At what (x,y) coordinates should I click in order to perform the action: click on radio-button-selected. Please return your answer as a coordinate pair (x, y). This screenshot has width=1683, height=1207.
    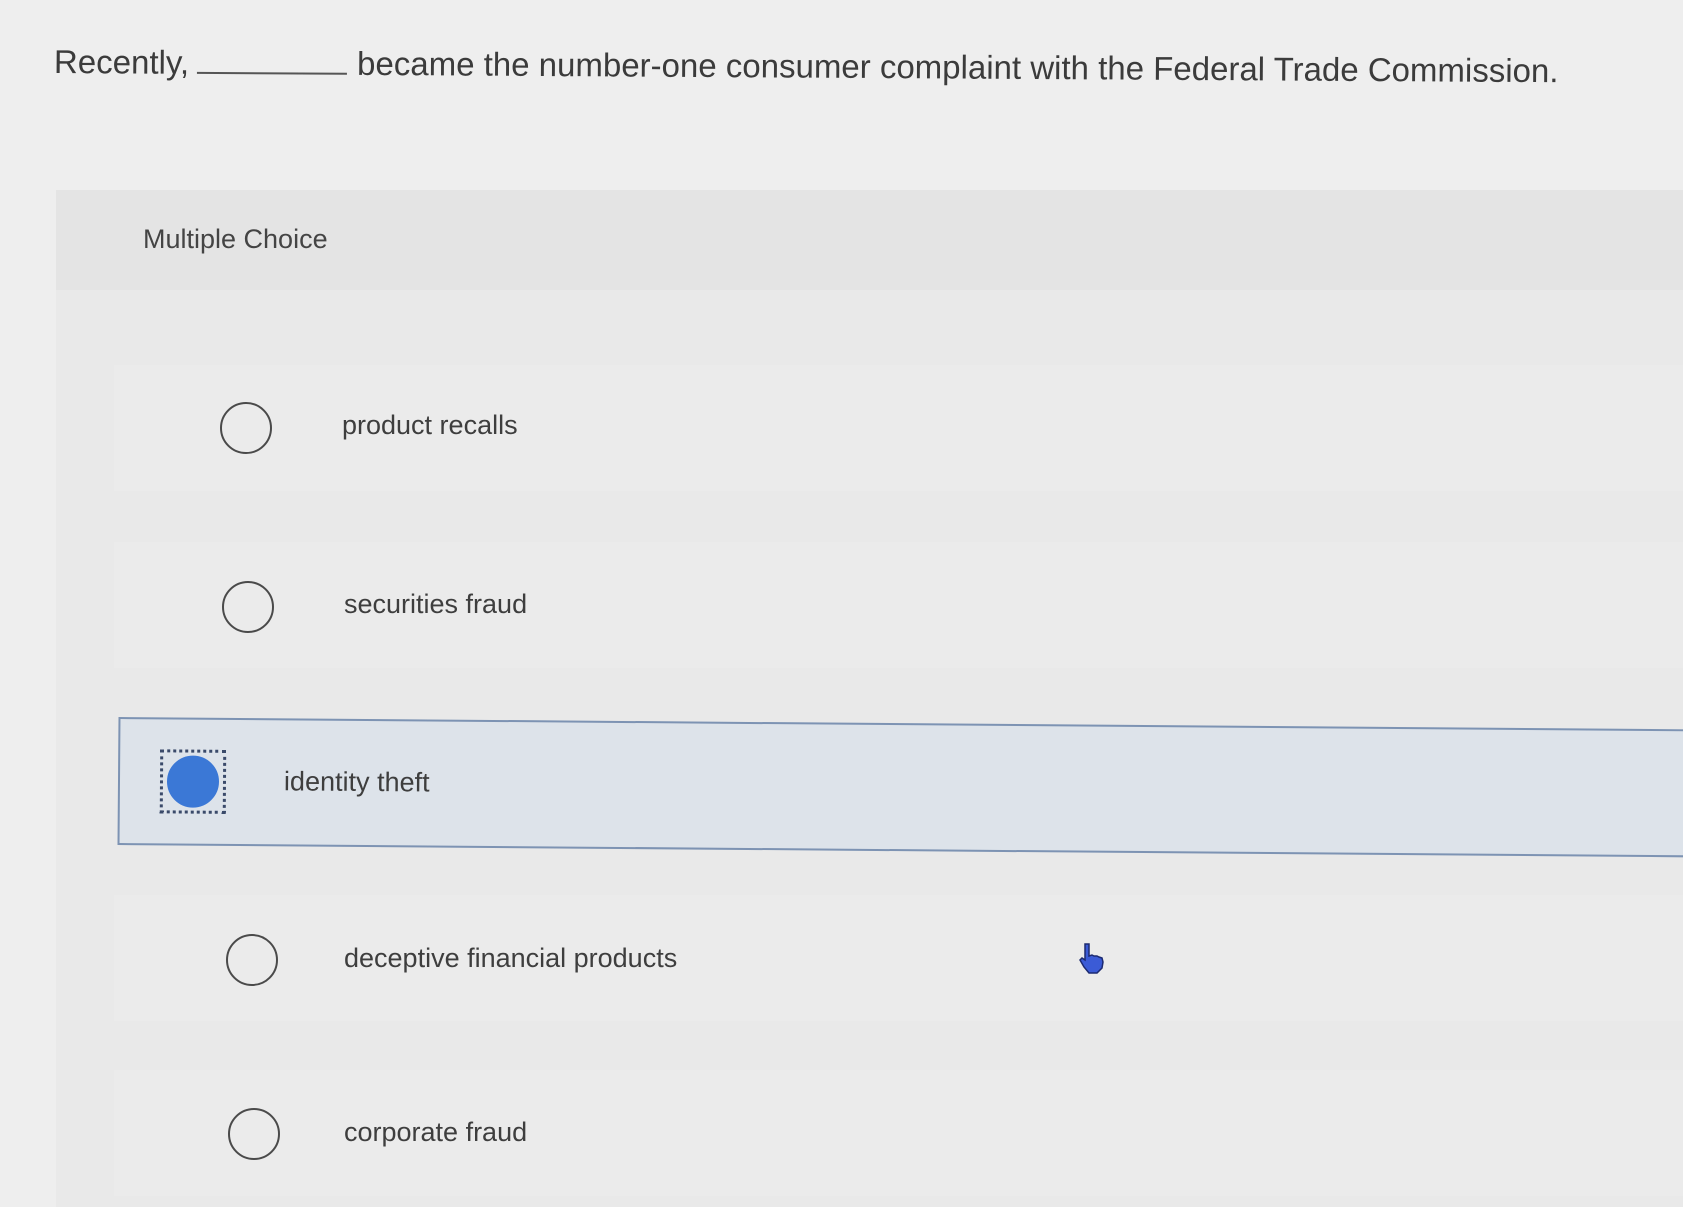
    Looking at the image, I should click on (193, 781).